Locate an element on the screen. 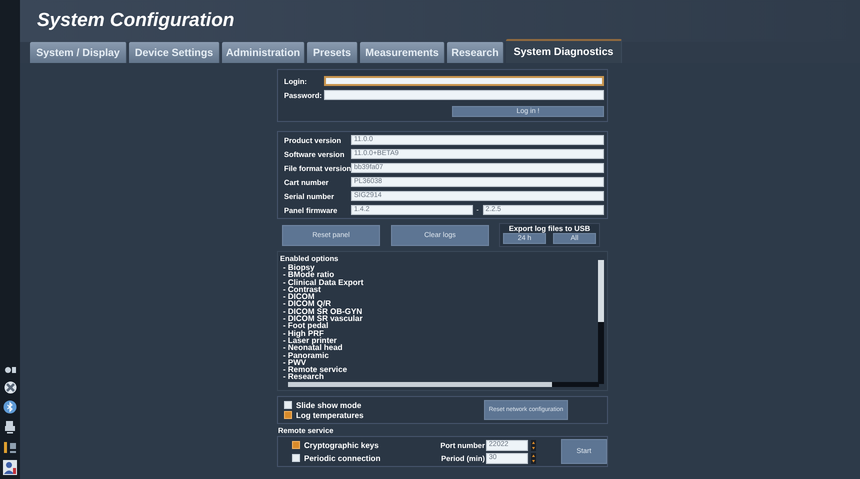  tab: System / Display is located at coordinates (78, 52).